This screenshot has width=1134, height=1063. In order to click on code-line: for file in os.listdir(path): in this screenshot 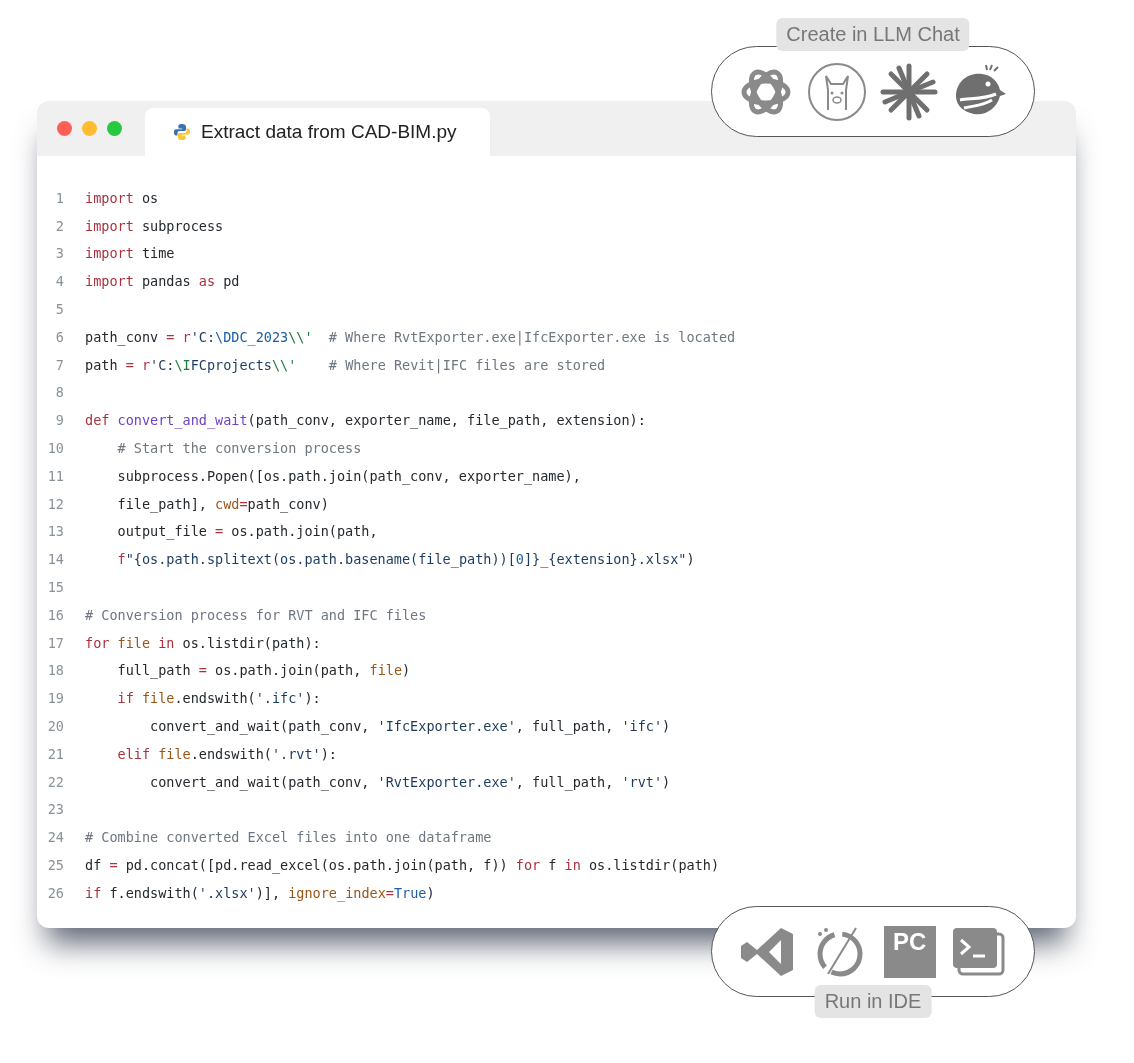, I will do `click(203, 642)`.